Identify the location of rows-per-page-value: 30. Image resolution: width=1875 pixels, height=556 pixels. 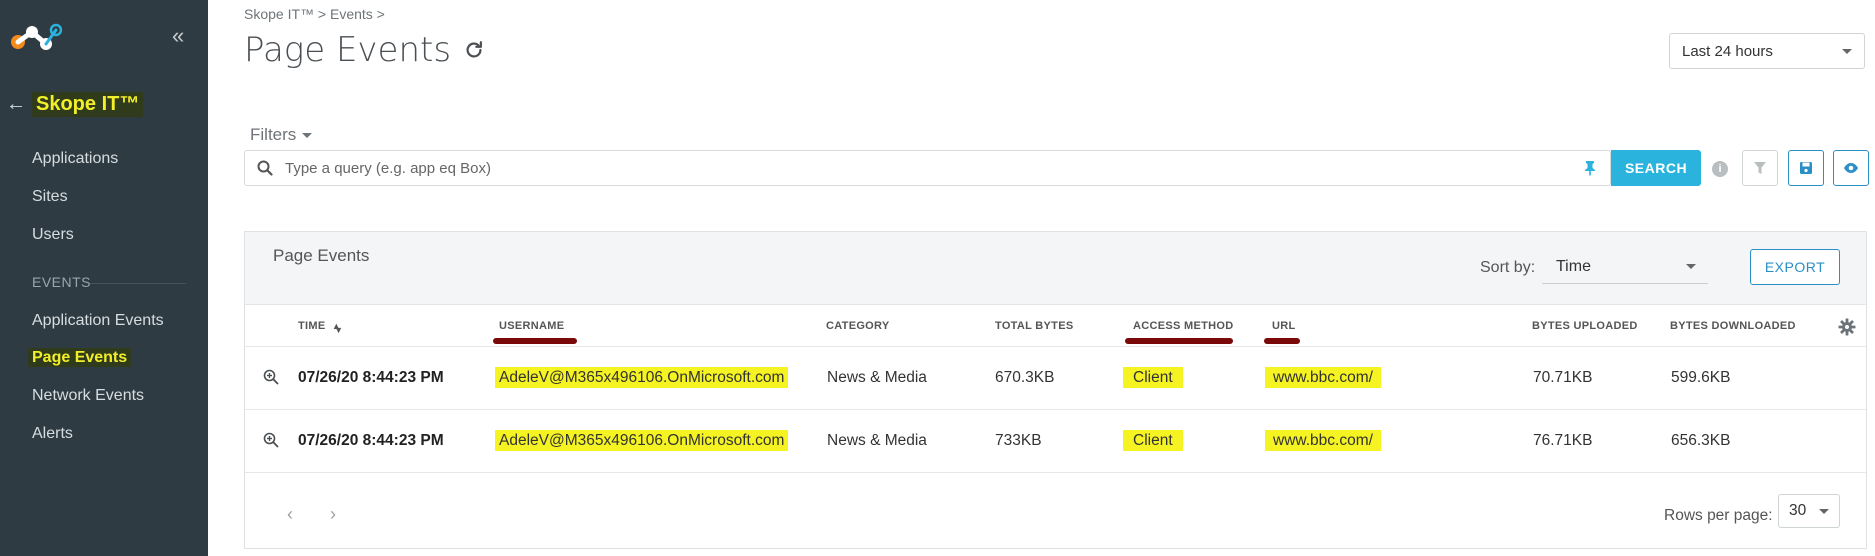
(1798, 510).